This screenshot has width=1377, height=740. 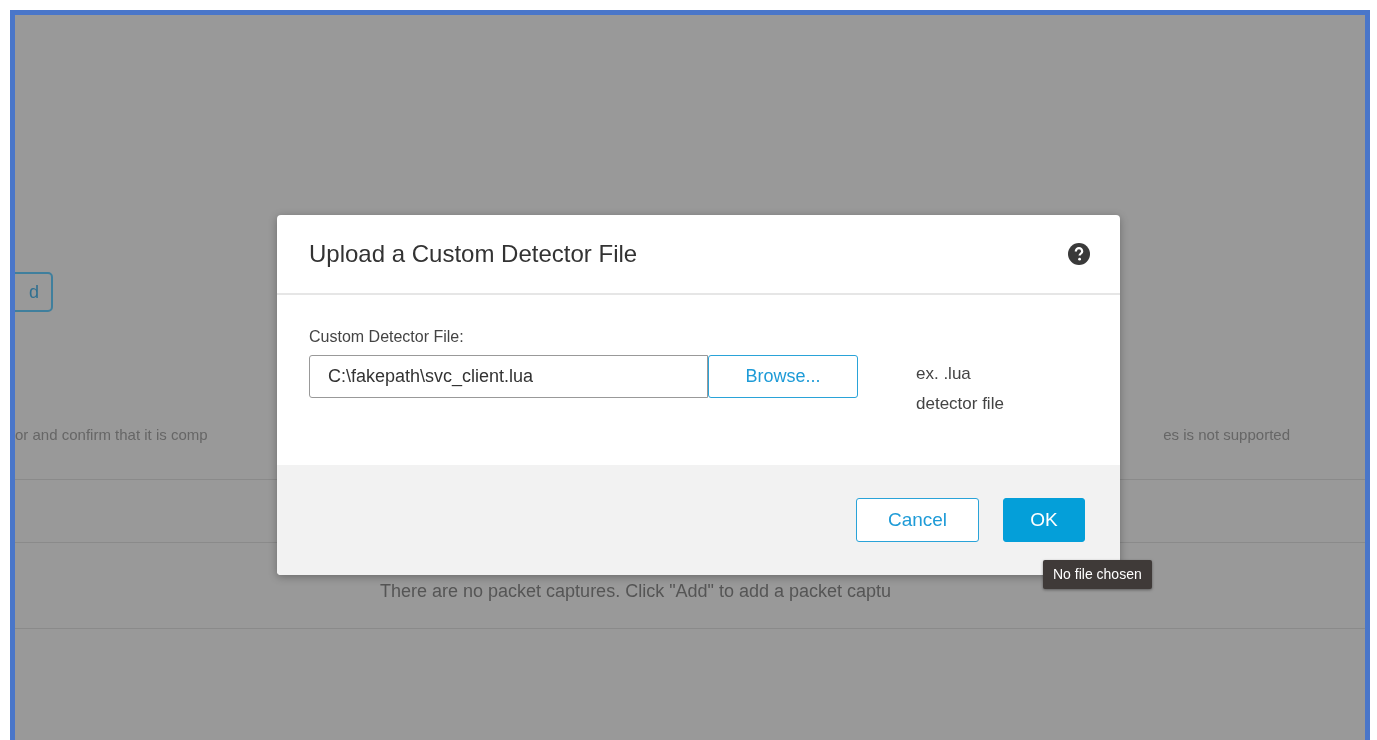 What do you see at coordinates (917, 520) in the screenshot?
I see `cancel-button: Cancel` at bounding box center [917, 520].